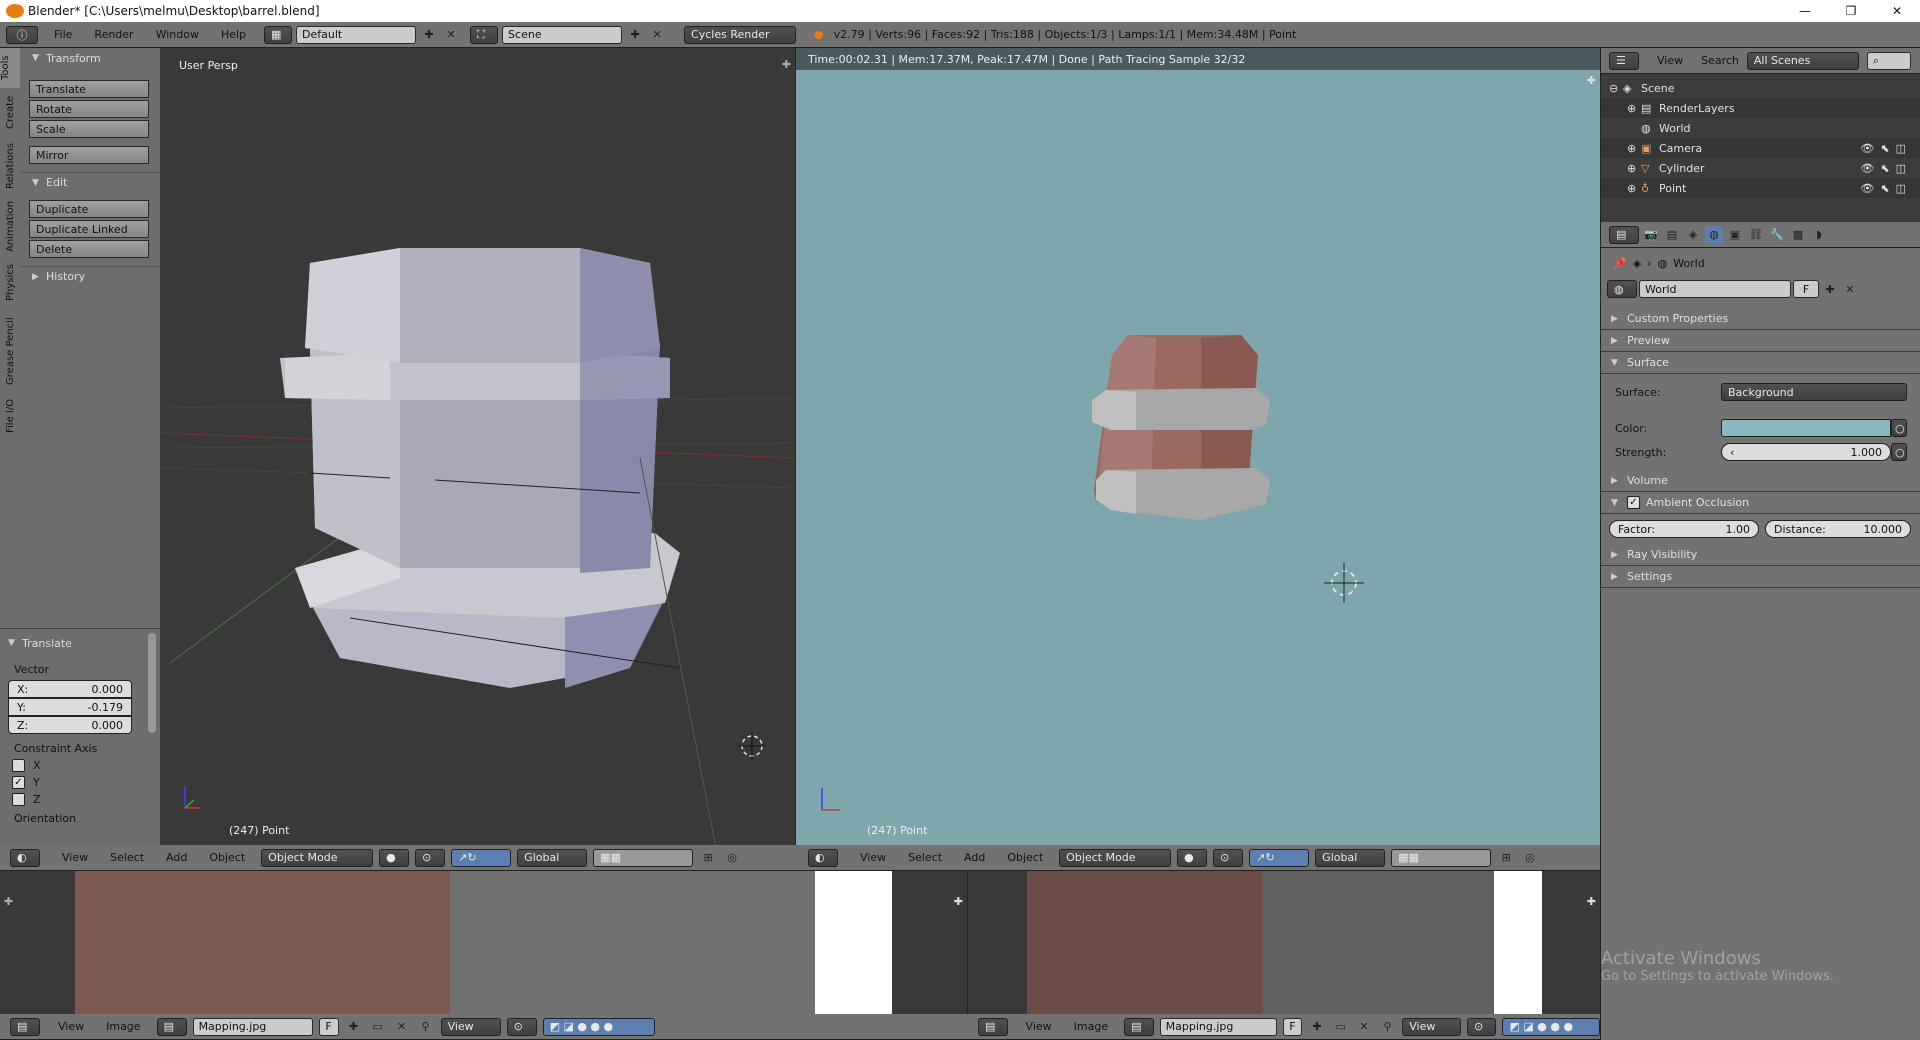 This screenshot has height=1040, width=1920. What do you see at coordinates (89, 129) in the screenshot?
I see `scale-button: Scale` at bounding box center [89, 129].